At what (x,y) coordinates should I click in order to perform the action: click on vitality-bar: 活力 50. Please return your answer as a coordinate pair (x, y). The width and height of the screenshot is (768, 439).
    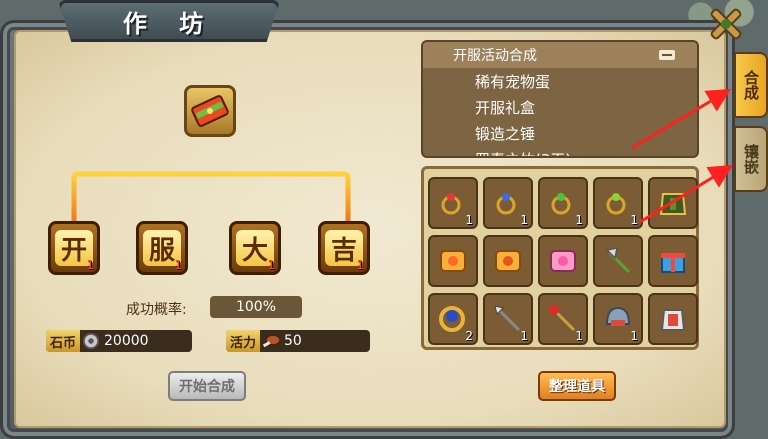
    Looking at the image, I should click on (298, 341).